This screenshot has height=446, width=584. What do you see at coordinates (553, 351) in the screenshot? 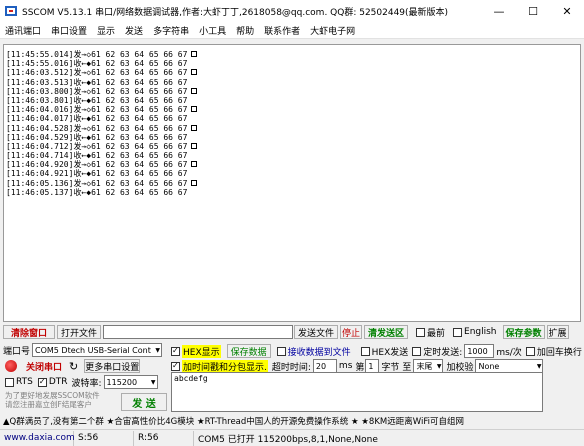
I see `add-crlf-checkbox: 加回车换行` at bounding box center [553, 351].